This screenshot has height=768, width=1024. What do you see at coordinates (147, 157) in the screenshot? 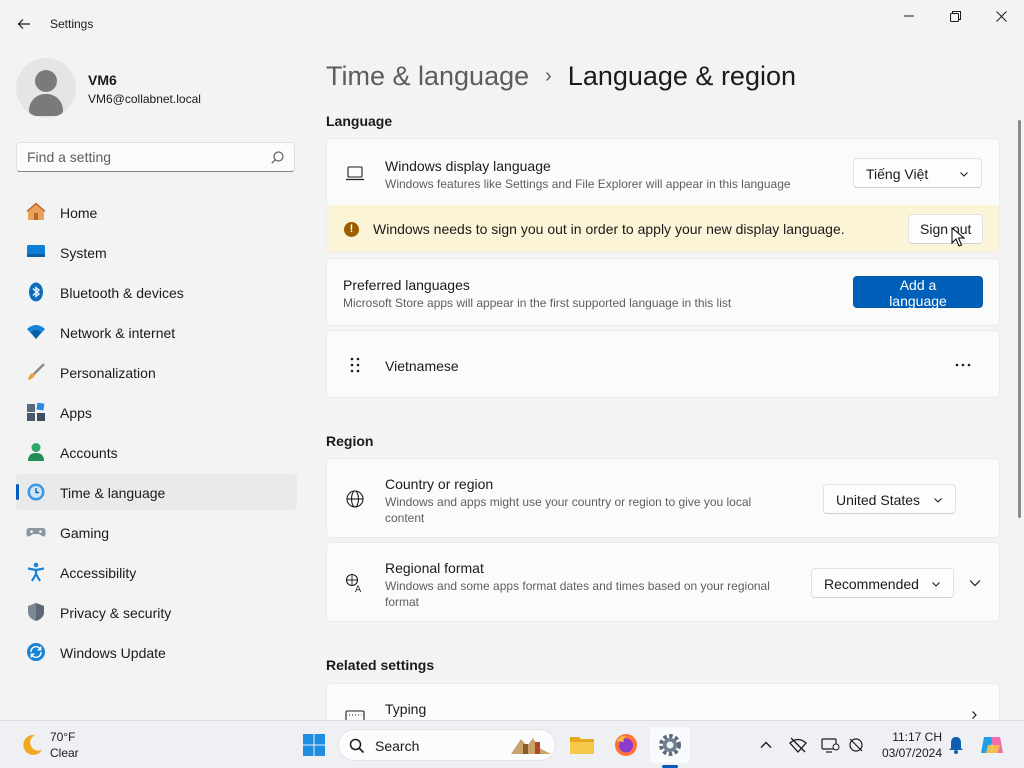
I see `find-setting-input` at bounding box center [147, 157].